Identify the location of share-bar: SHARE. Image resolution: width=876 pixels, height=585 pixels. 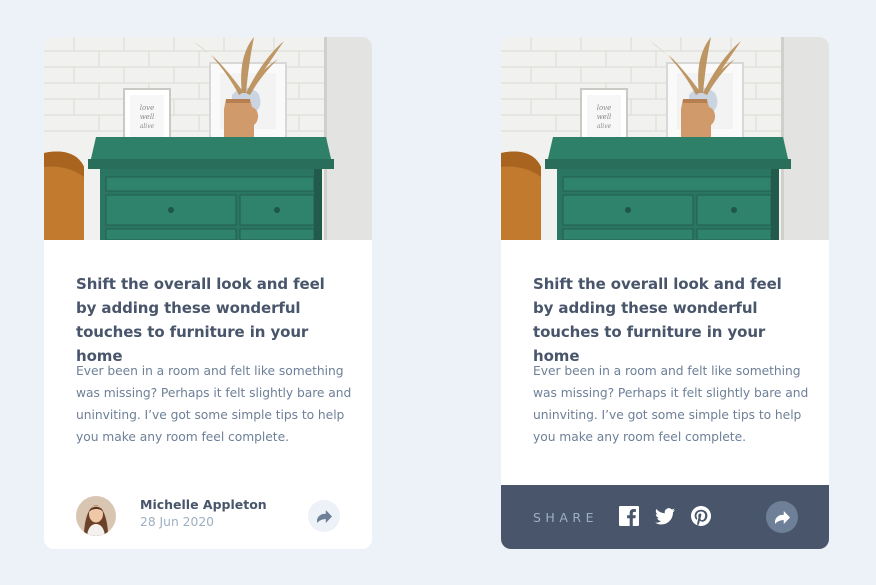
(665, 517).